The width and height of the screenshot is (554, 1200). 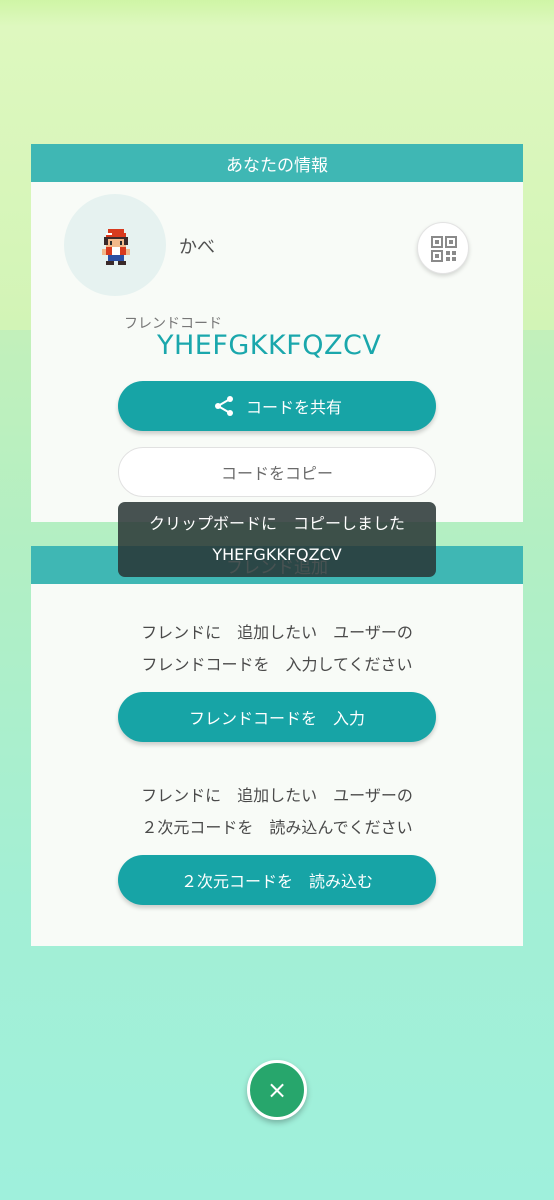 I want to click on copy-code-label: コードをコピー, so click(x=276, y=473).